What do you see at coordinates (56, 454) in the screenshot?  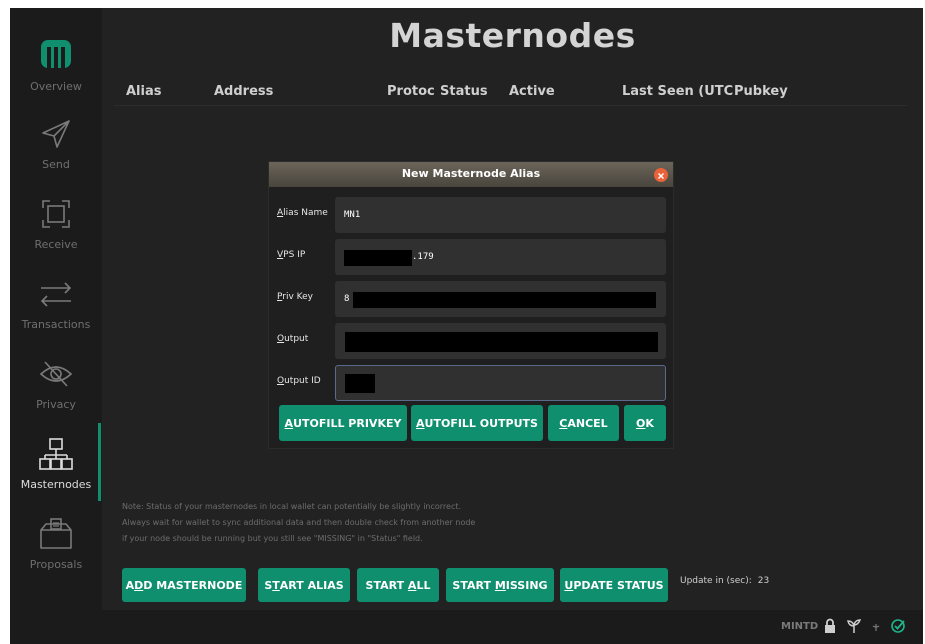 I see `masternodes-icon` at bounding box center [56, 454].